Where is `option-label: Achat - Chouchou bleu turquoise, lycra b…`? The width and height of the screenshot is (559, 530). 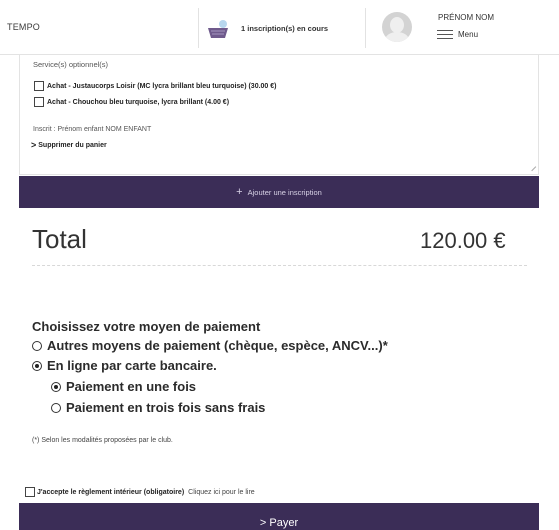 option-label: Achat - Chouchou bleu turquoise, lycra b… is located at coordinates (138, 102).